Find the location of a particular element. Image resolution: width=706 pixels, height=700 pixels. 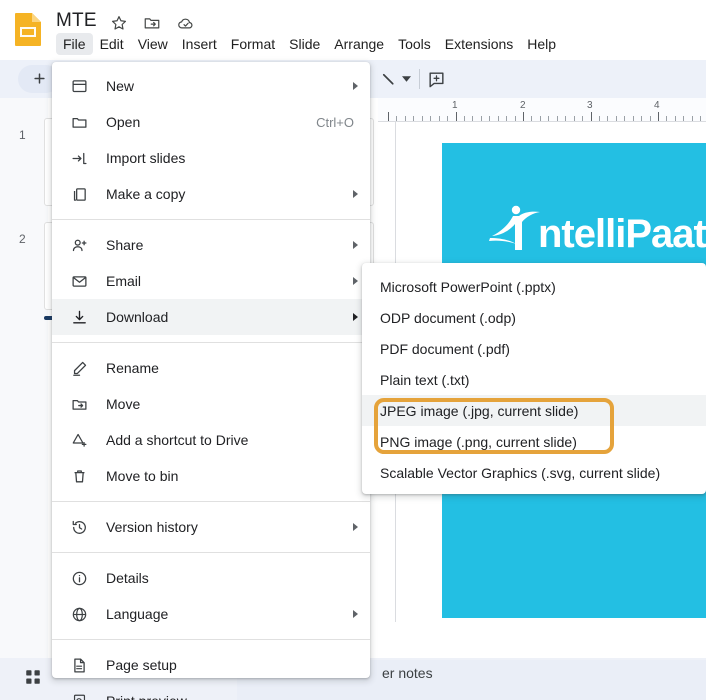

info-icon is located at coordinates (79, 578).